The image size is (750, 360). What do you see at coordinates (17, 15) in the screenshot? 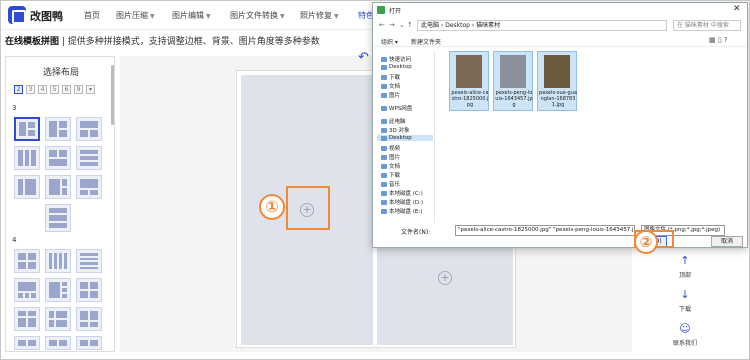
I see `duck-logo-icon` at bounding box center [17, 15].